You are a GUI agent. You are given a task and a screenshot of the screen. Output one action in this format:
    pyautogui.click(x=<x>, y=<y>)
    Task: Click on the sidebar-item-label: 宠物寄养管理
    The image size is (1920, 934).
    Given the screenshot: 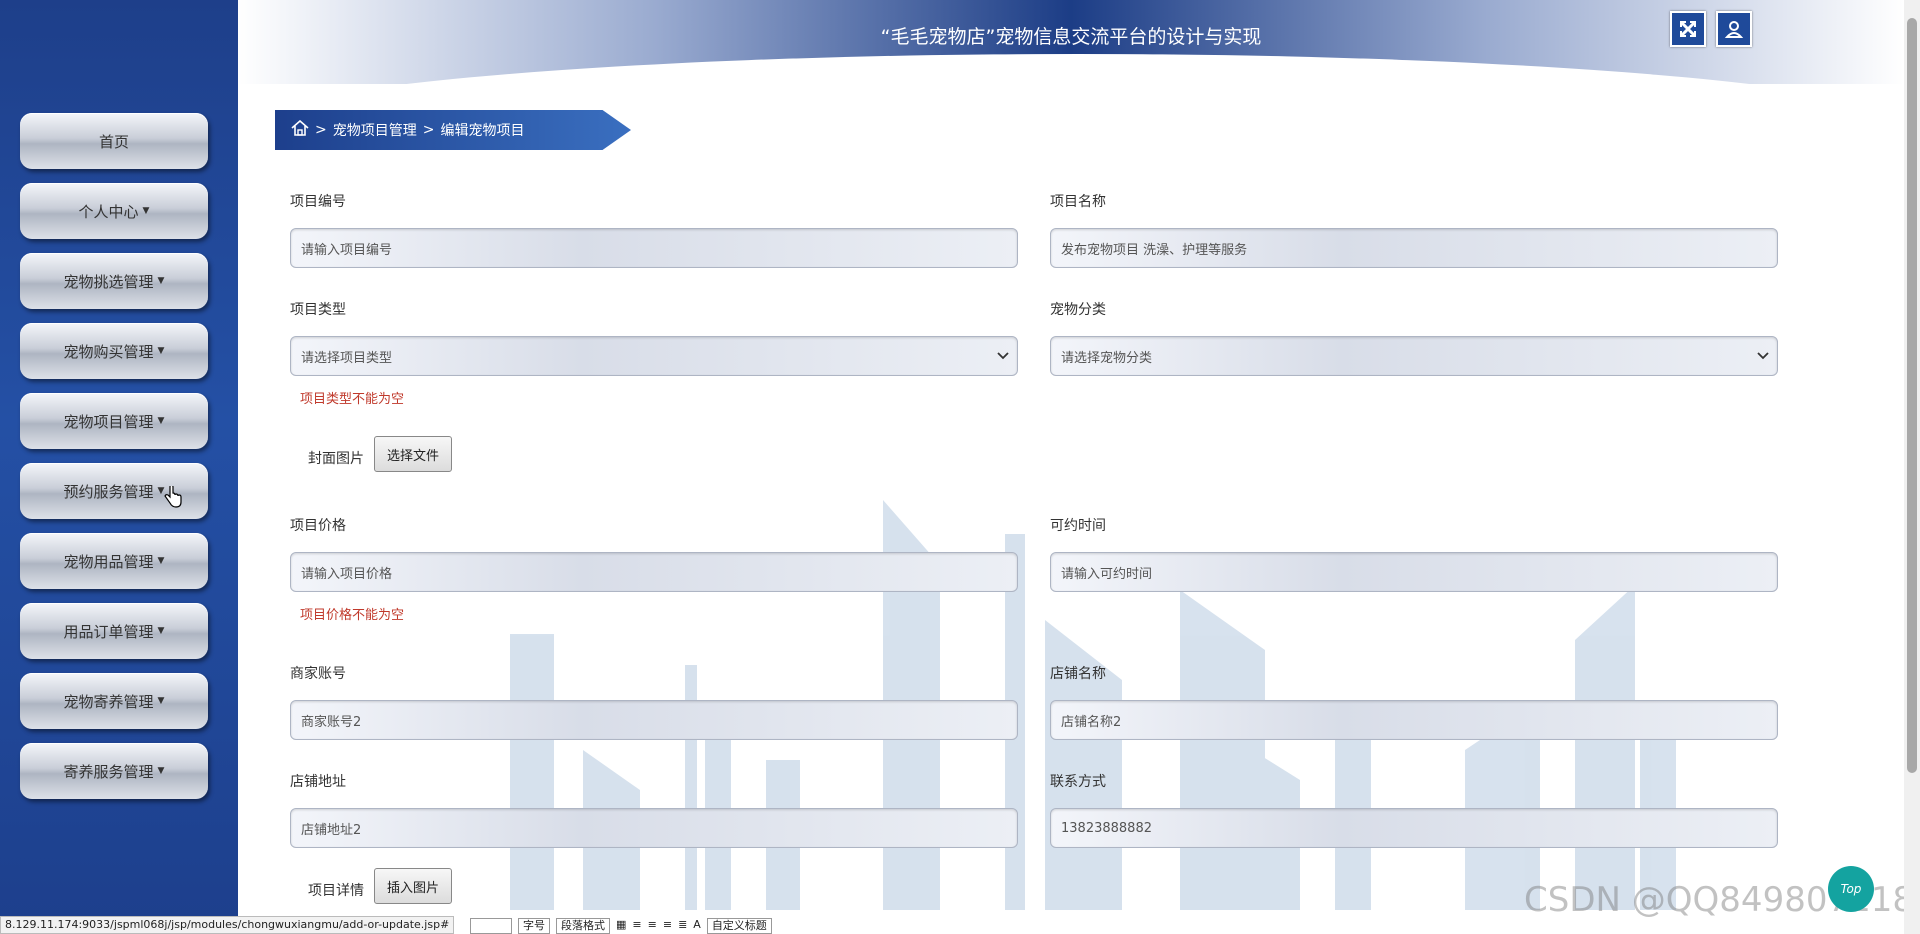 What is the action you would take?
    pyautogui.click(x=108, y=701)
    